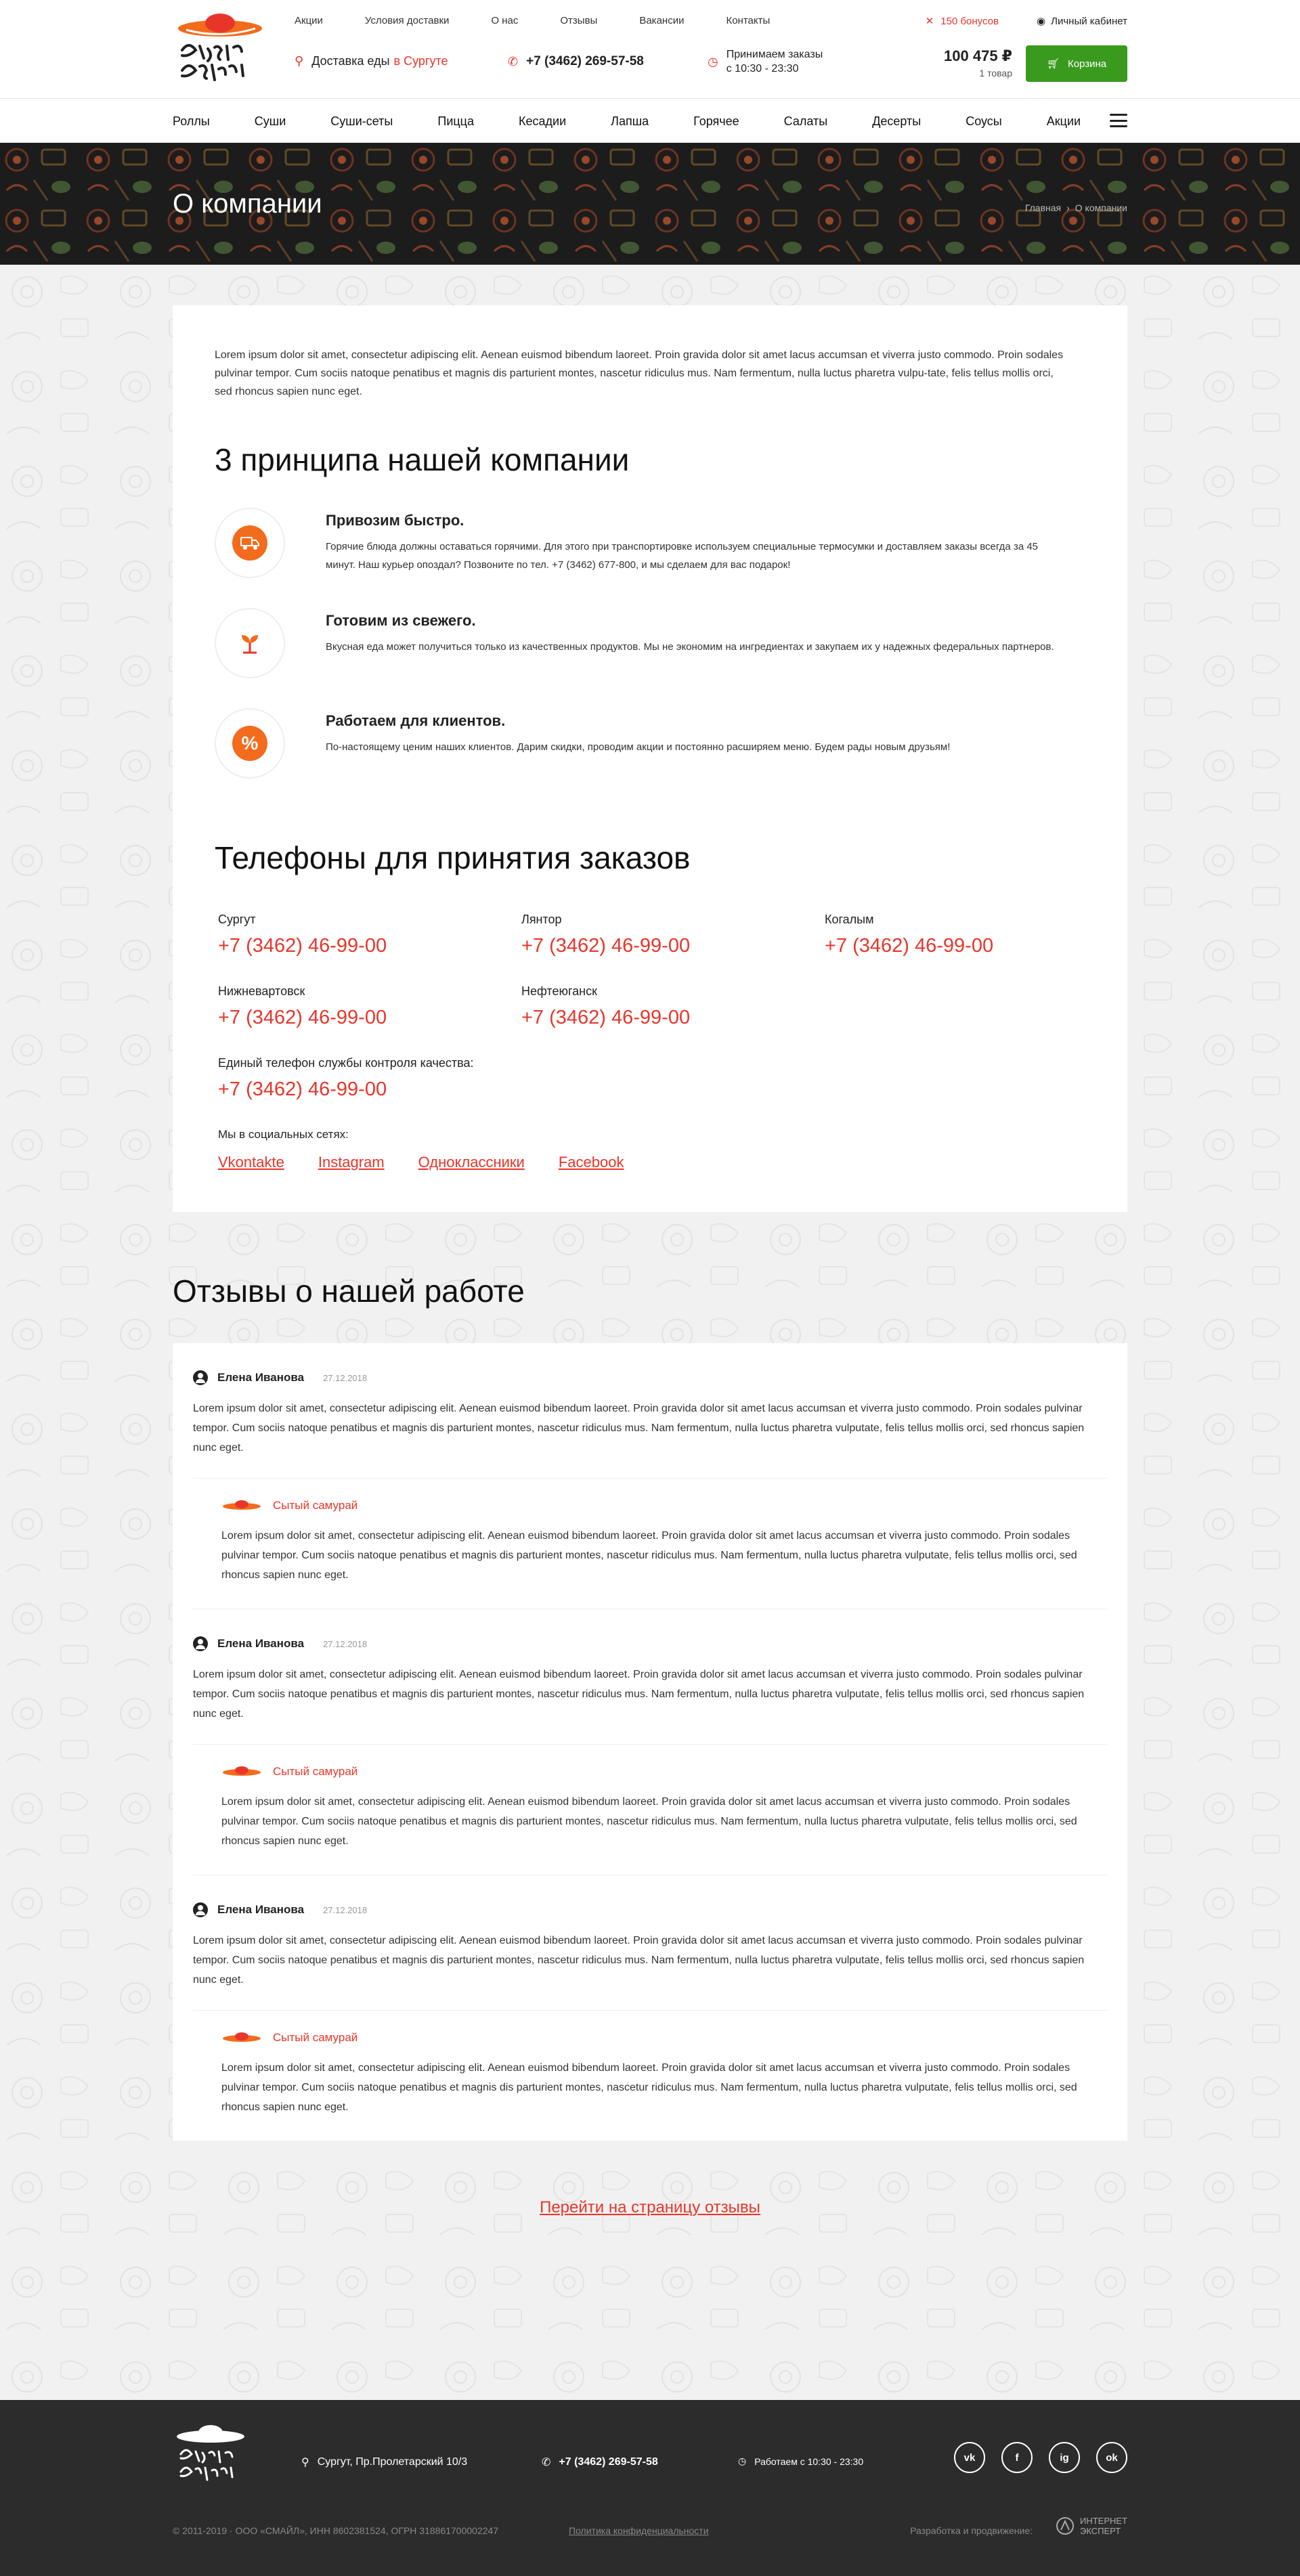 The image size is (1300, 2576). What do you see at coordinates (346, 1063) in the screenshot?
I see `quality-label: Единый телефон службы контроля качества:` at bounding box center [346, 1063].